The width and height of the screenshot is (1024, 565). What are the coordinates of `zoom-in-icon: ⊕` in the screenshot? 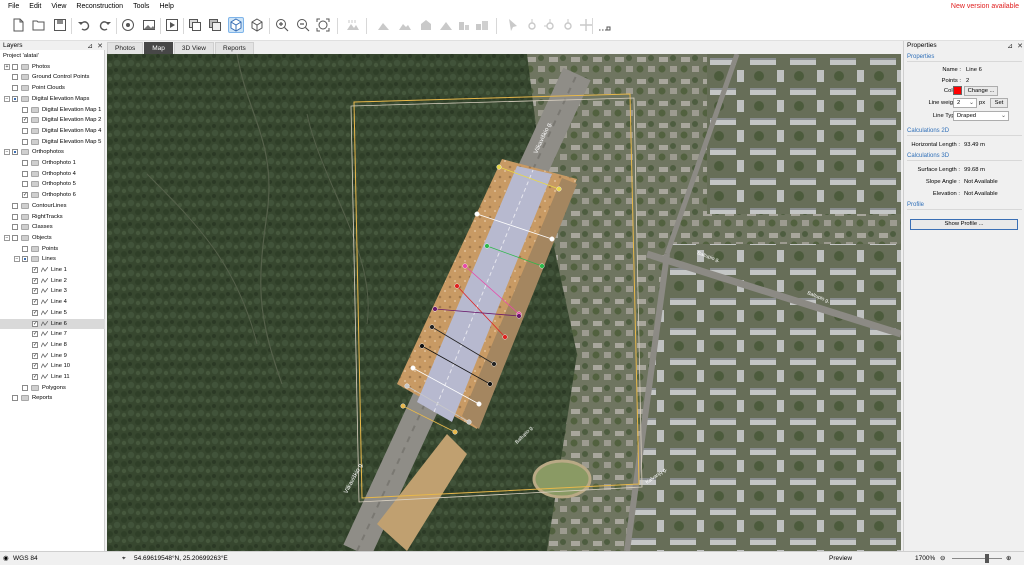 It's located at (1008, 558).